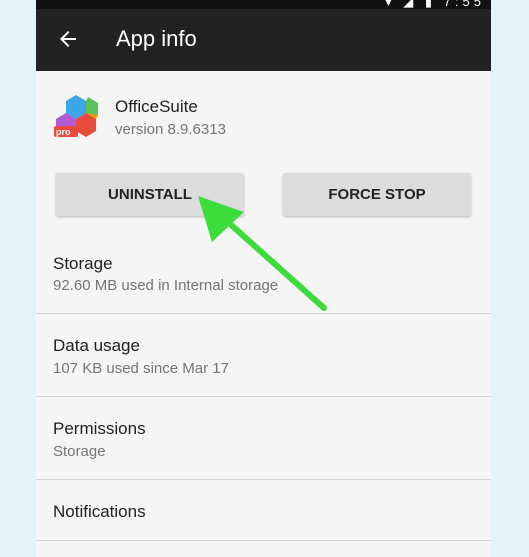 The height and width of the screenshot is (557, 529). I want to click on back-arrow-icon, so click(68, 39).